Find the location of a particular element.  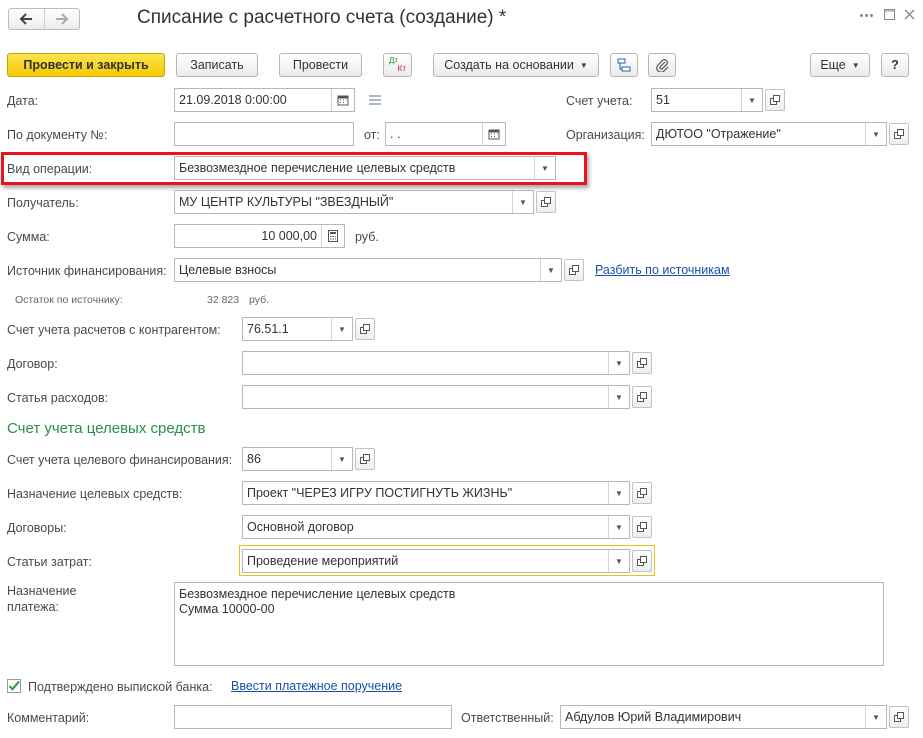

expense-item-open-button is located at coordinates (642, 397).